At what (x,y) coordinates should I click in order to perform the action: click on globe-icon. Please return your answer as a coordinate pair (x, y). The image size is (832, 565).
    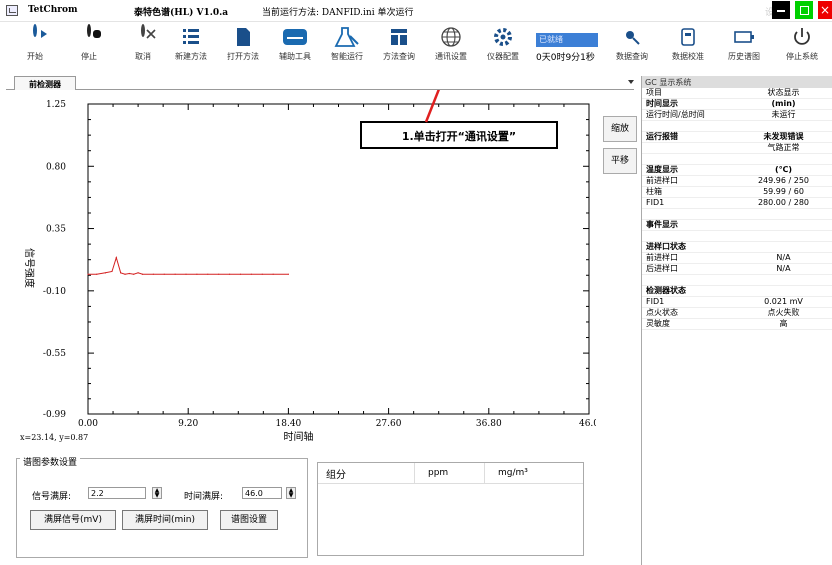
    Looking at the image, I should click on (451, 37).